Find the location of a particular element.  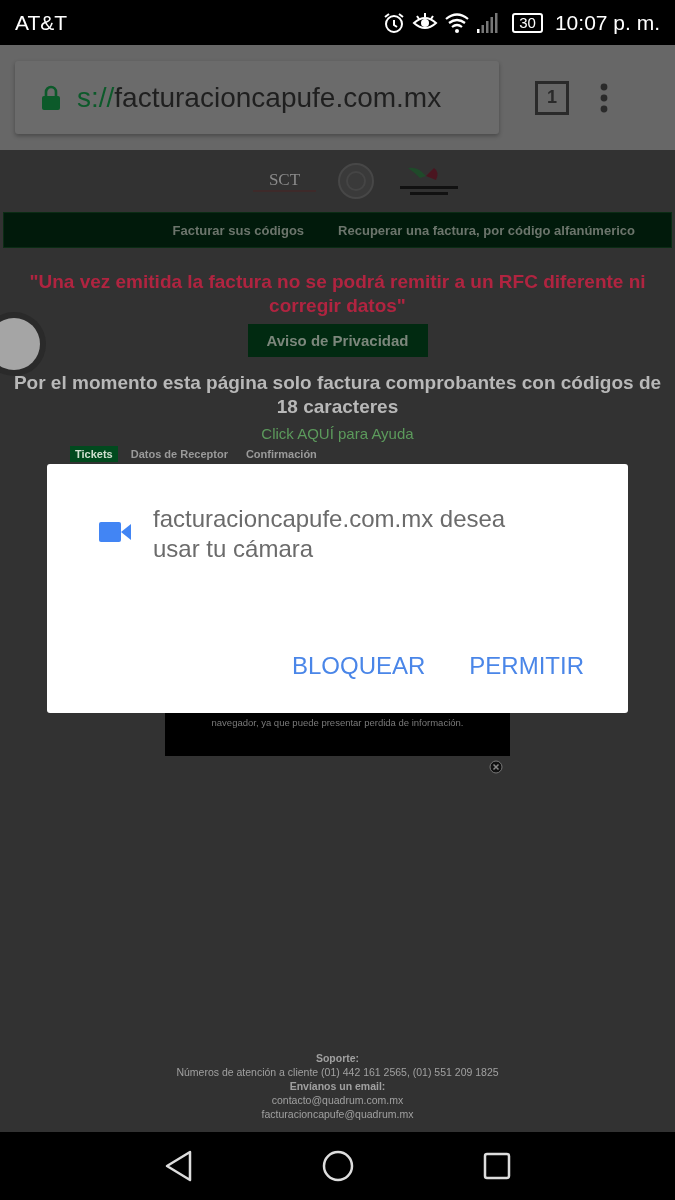

home-icon is located at coordinates (338, 1166).